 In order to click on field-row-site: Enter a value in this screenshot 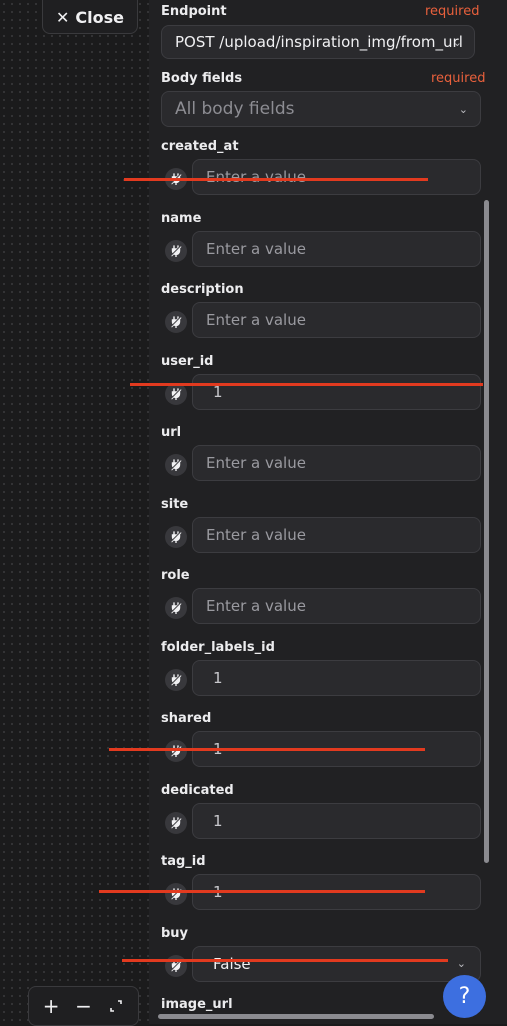, I will do `click(321, 534)`.